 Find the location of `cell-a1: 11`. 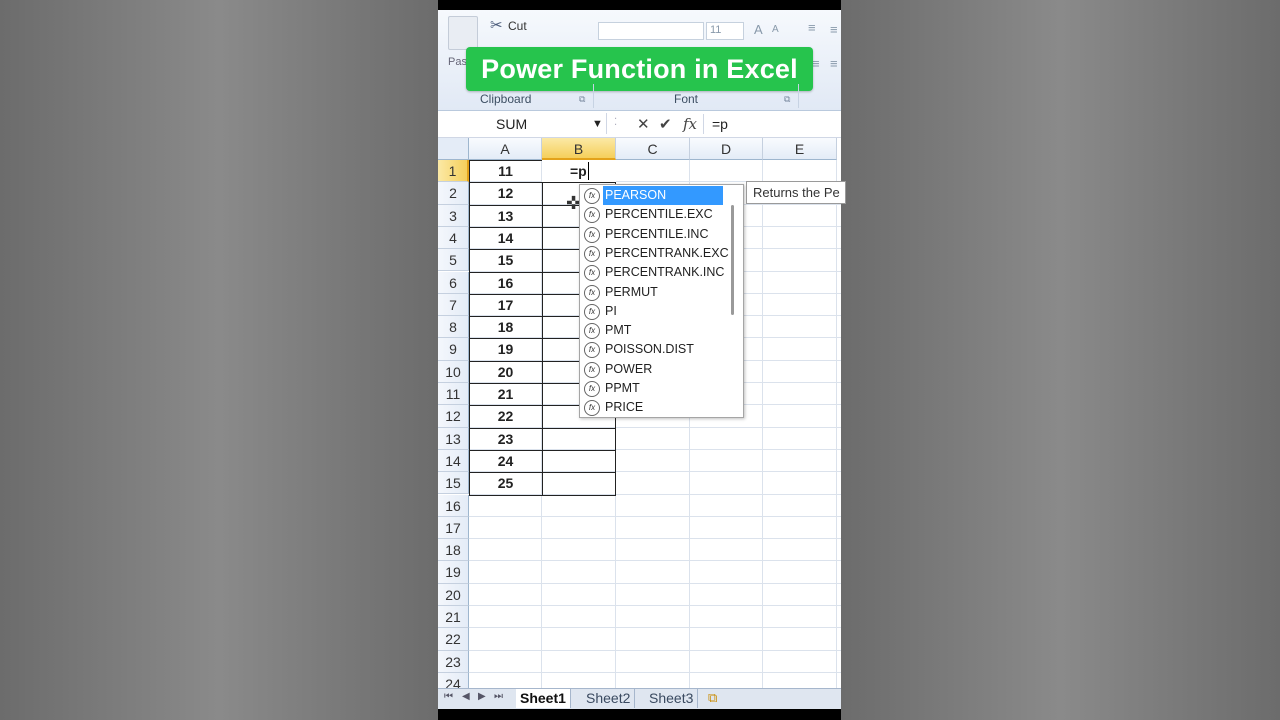

cell-a1: 11 is located at coordinates (505, 171).